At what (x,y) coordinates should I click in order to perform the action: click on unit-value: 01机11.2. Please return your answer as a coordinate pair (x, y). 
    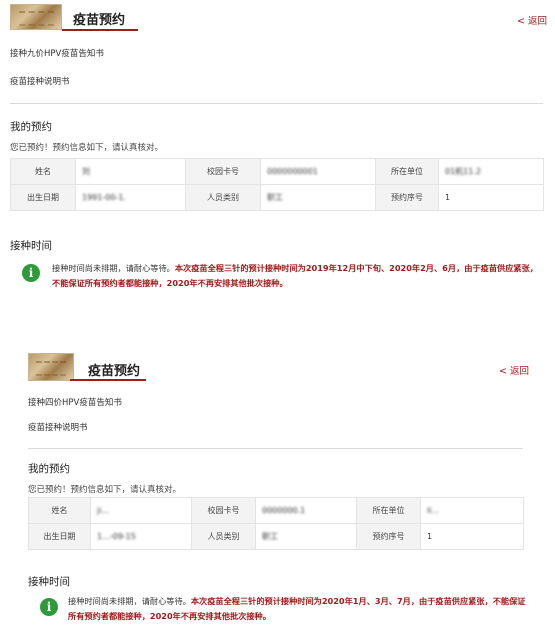
    Looking at the image, I should click on (491, 171).